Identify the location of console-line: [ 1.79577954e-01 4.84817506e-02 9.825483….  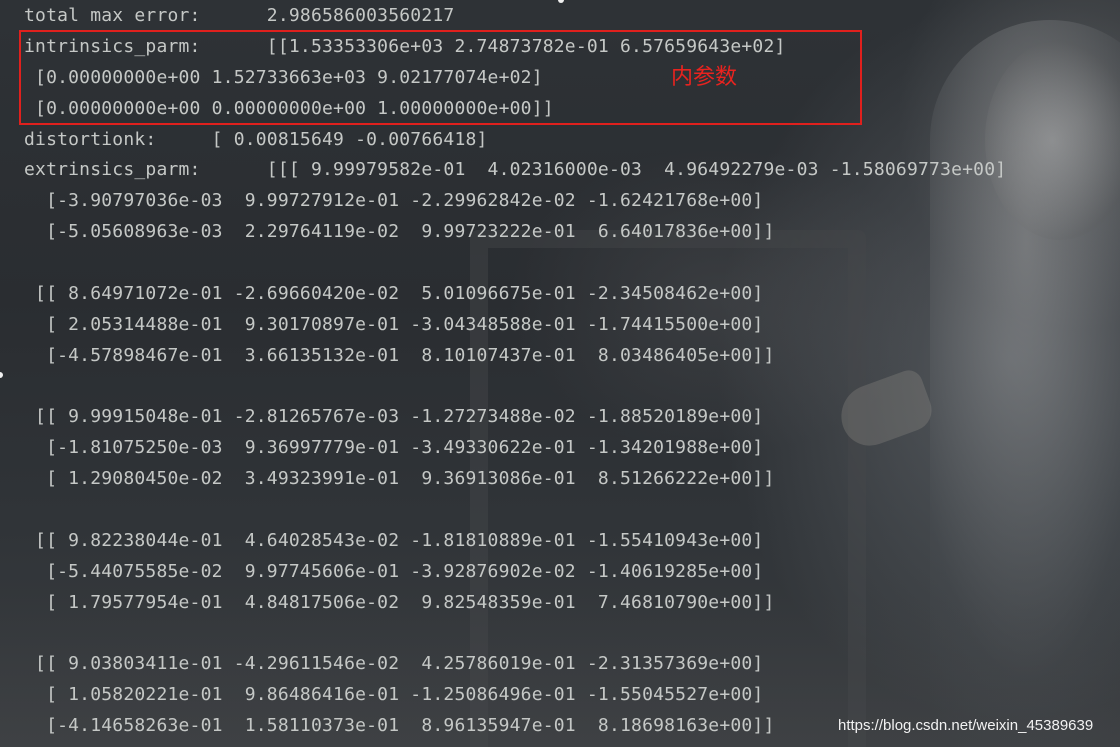
(399, 602).